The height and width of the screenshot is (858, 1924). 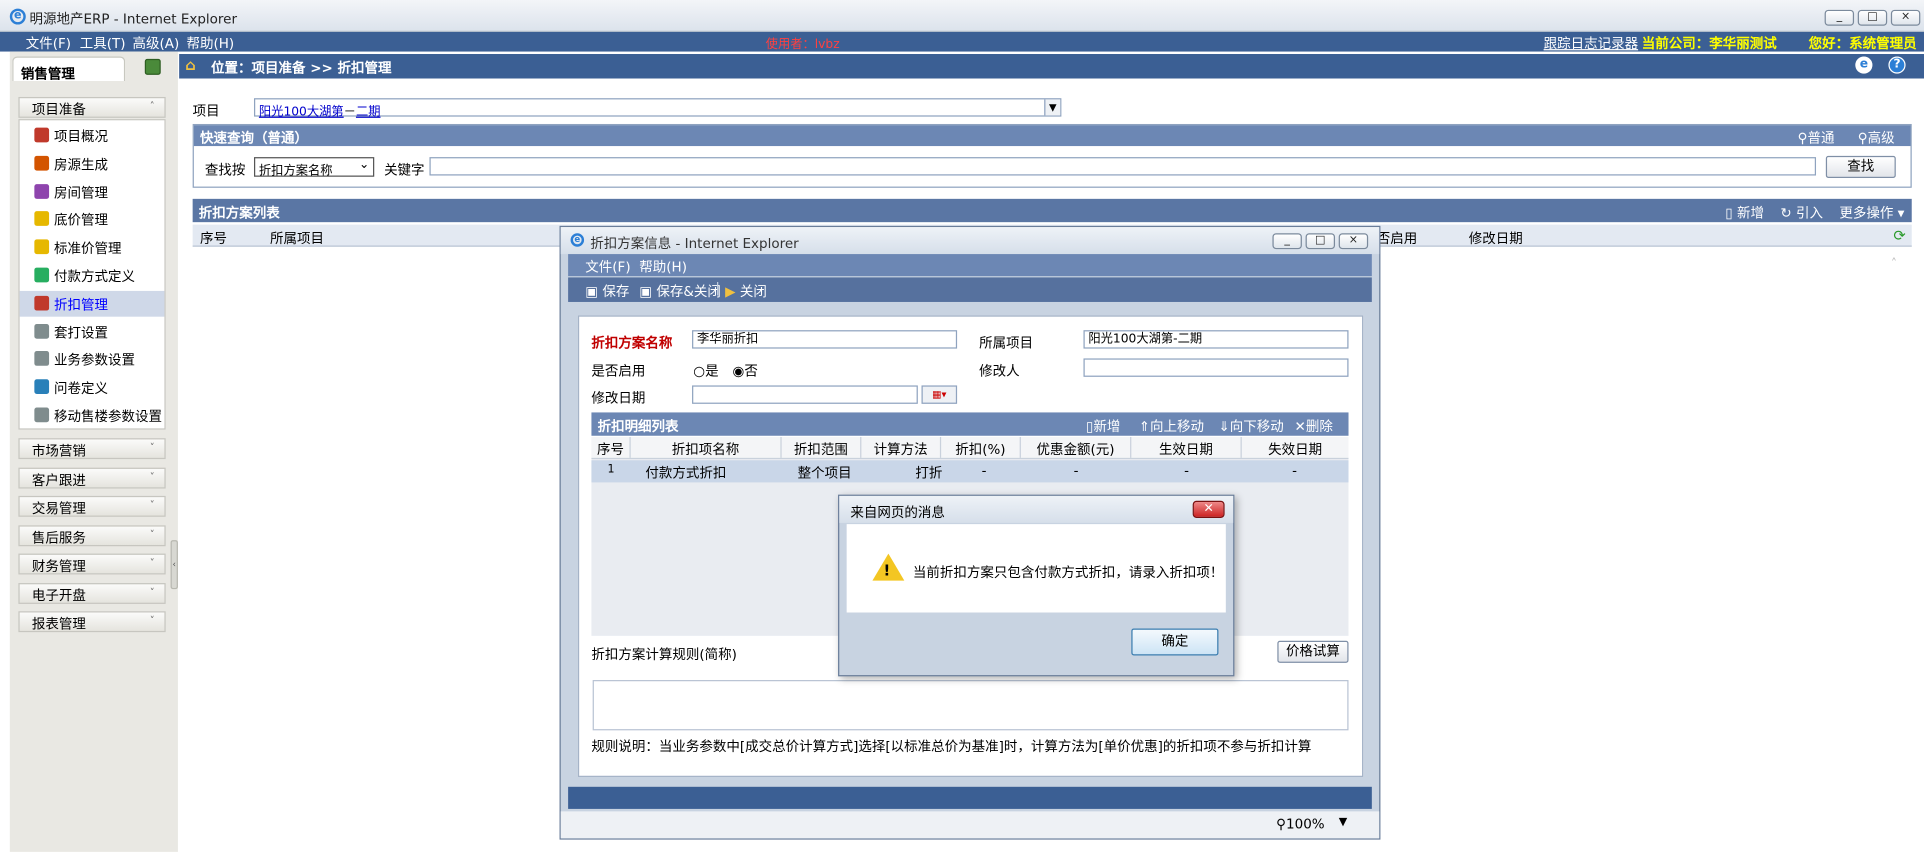 I want to click on sidebar-item: 房源生成, so click(x=92, y=164).